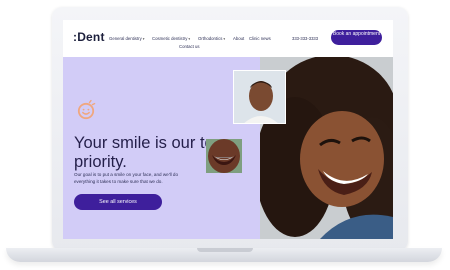  I want to click on nav-label: Cosmetic dentistry, so click(170, 38).